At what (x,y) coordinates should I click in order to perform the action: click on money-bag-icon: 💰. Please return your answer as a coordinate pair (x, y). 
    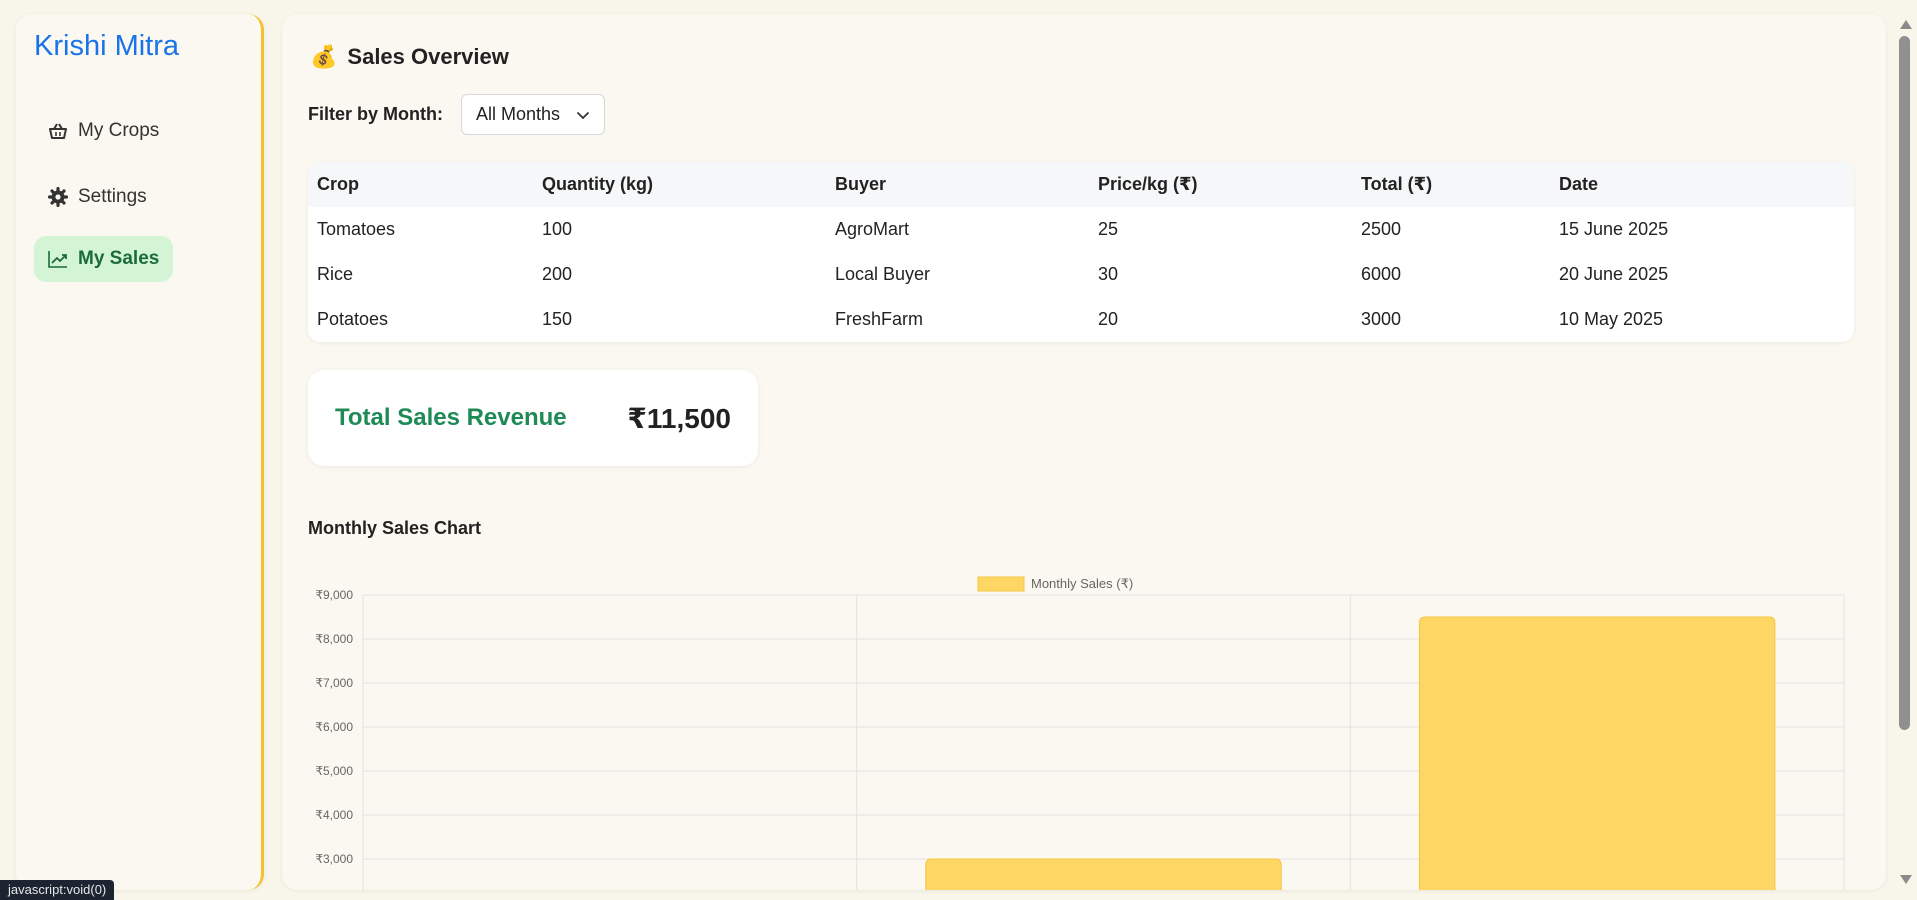
    Looking at the image, I should click on (324, 56).